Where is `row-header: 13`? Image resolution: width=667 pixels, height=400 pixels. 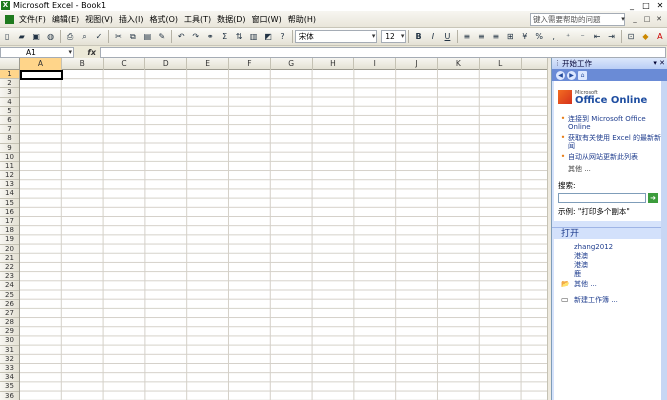 row-header: 13 is located at coordinates (9, 185).